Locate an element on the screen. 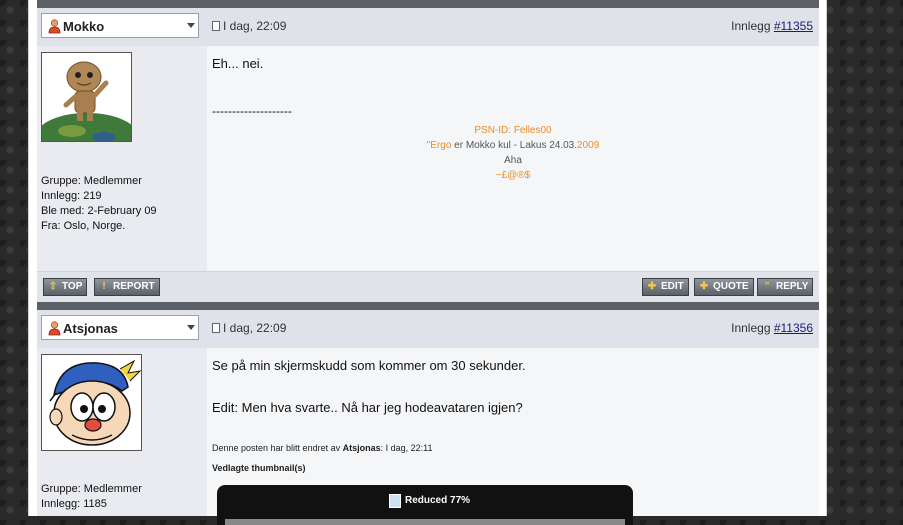  quote-marks-icon: ” is located at coordinates (767, 286).